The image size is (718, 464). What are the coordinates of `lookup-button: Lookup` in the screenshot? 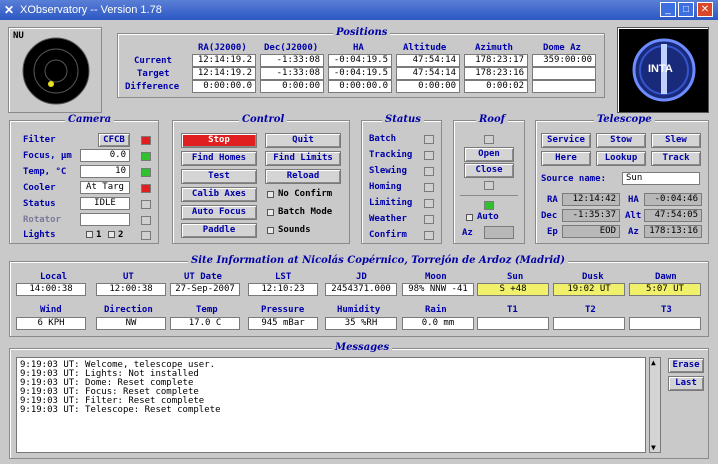 It's located at (621, 158).